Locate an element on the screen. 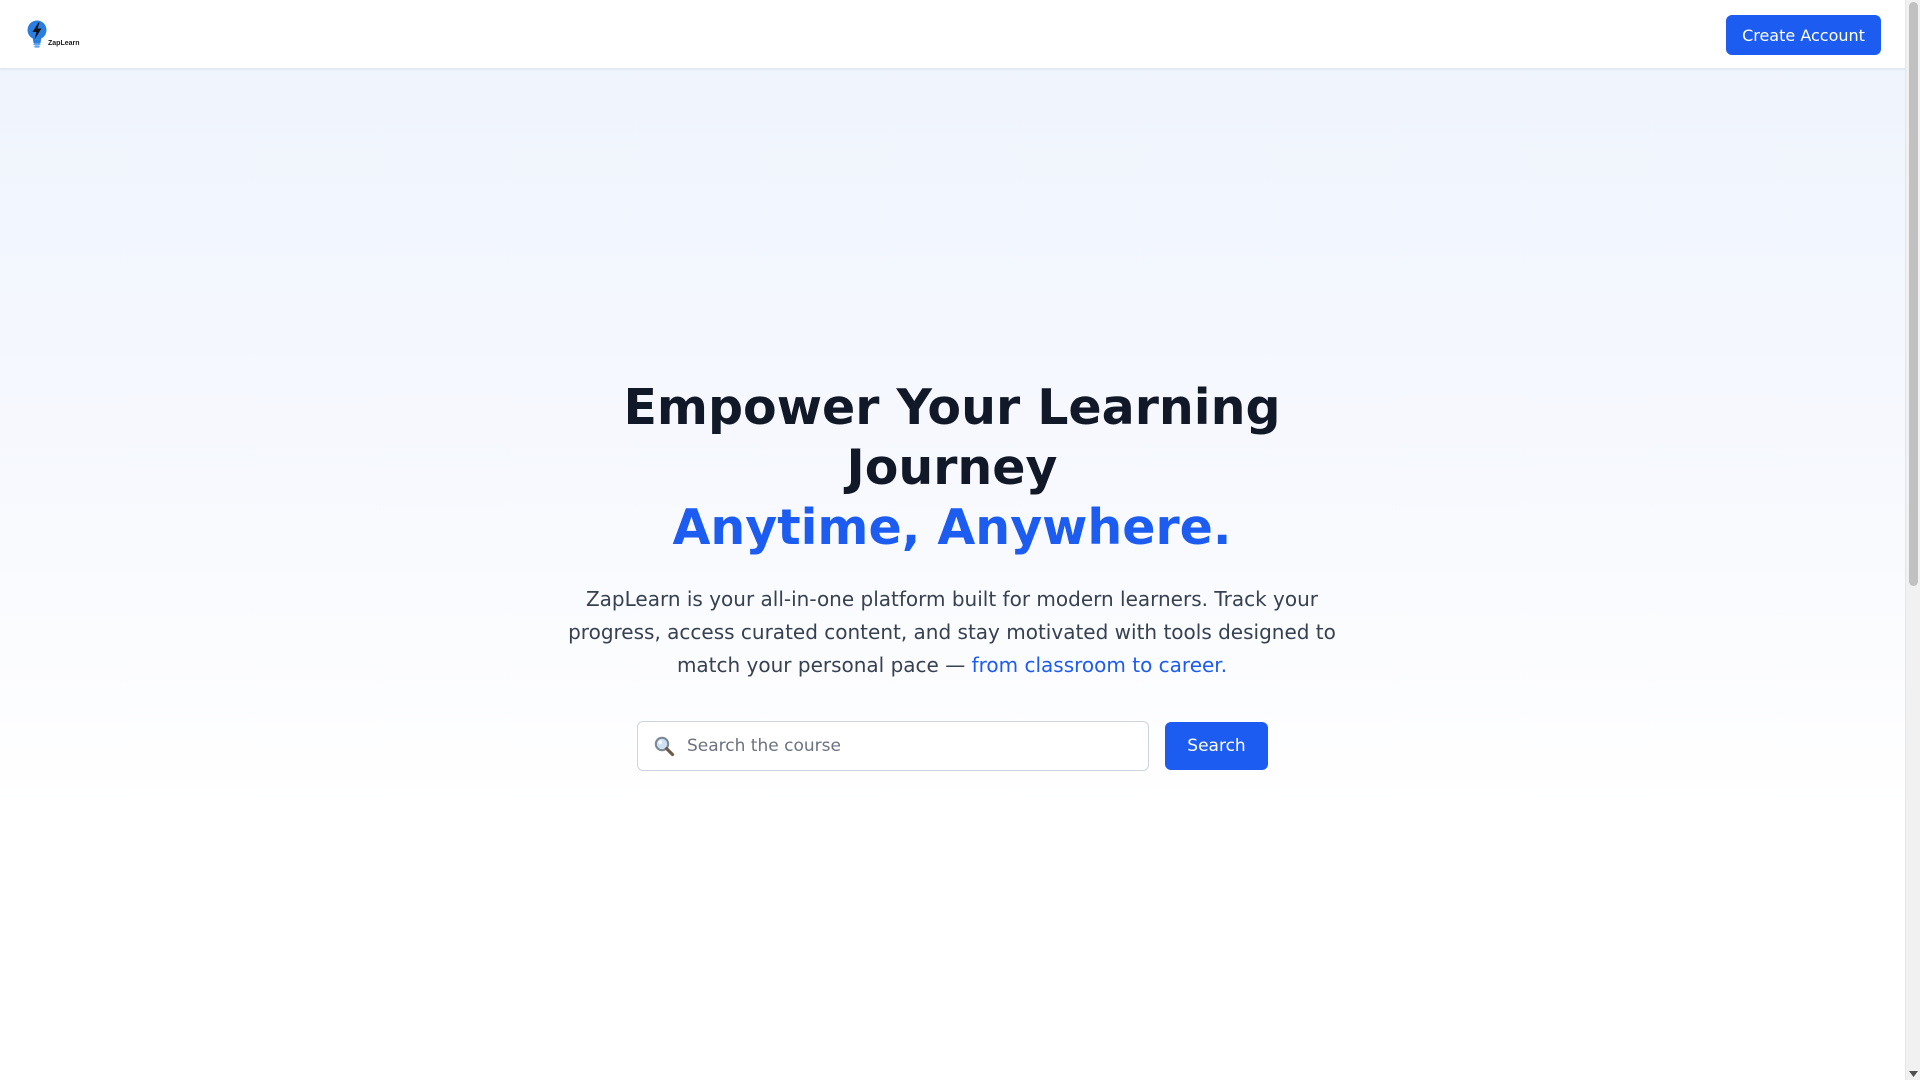  scrollbar-thumb is located at coordinates (1913, 294).